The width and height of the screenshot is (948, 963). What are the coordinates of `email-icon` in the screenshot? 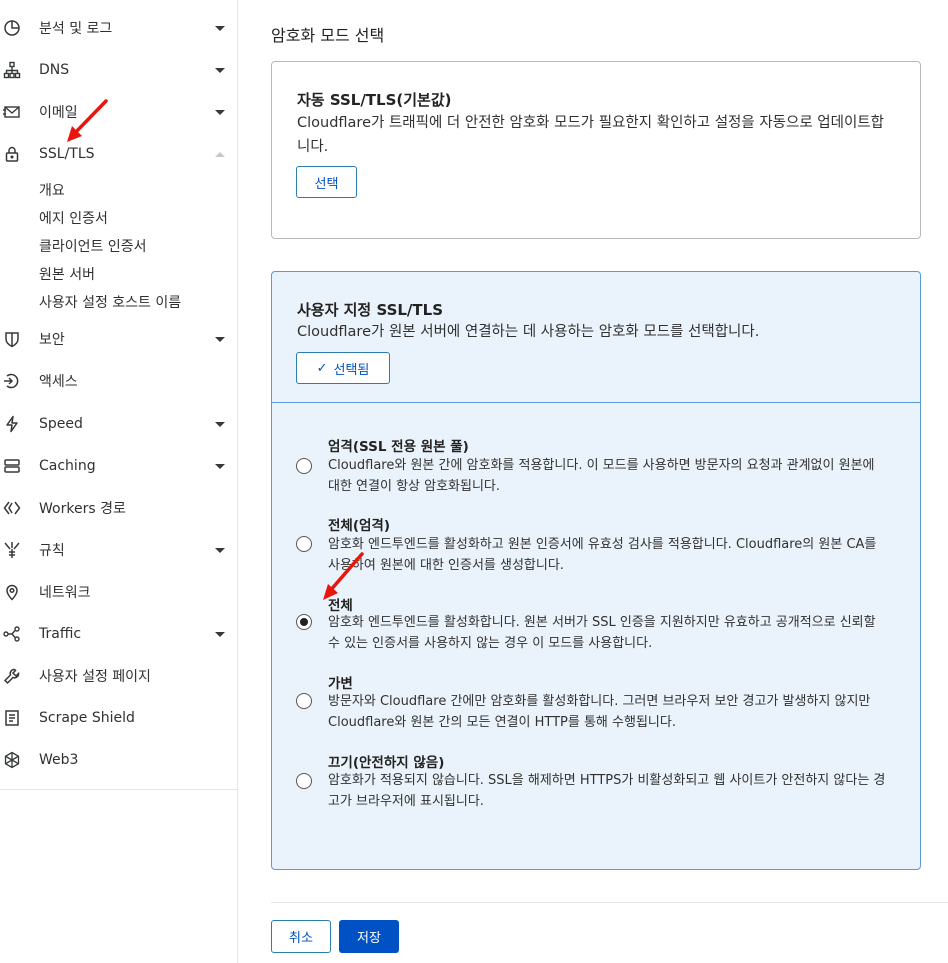 It's located at (12, 112).